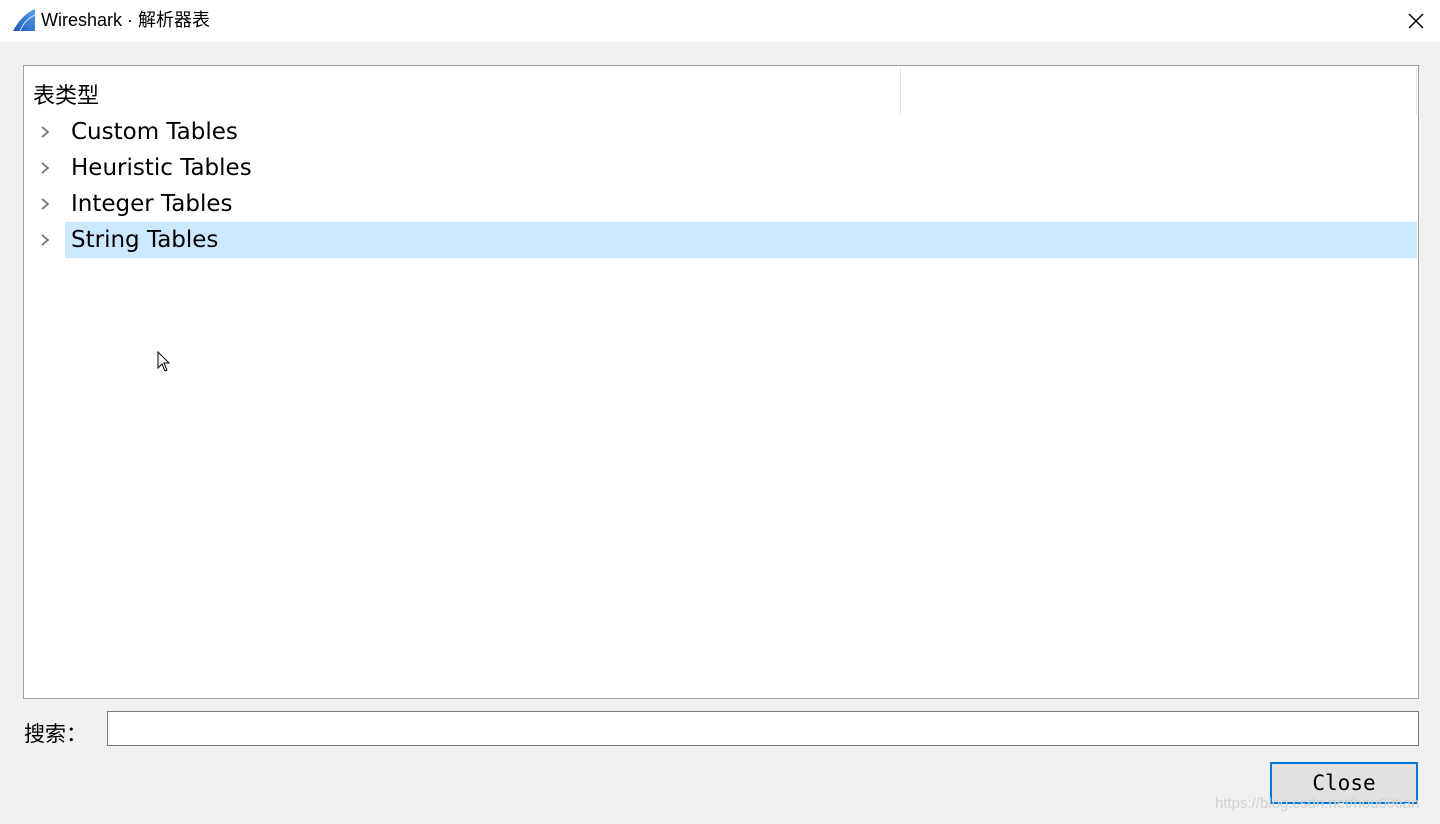  I want to click on title-bar: Wireshark · 解析器表, so click(720, 21).